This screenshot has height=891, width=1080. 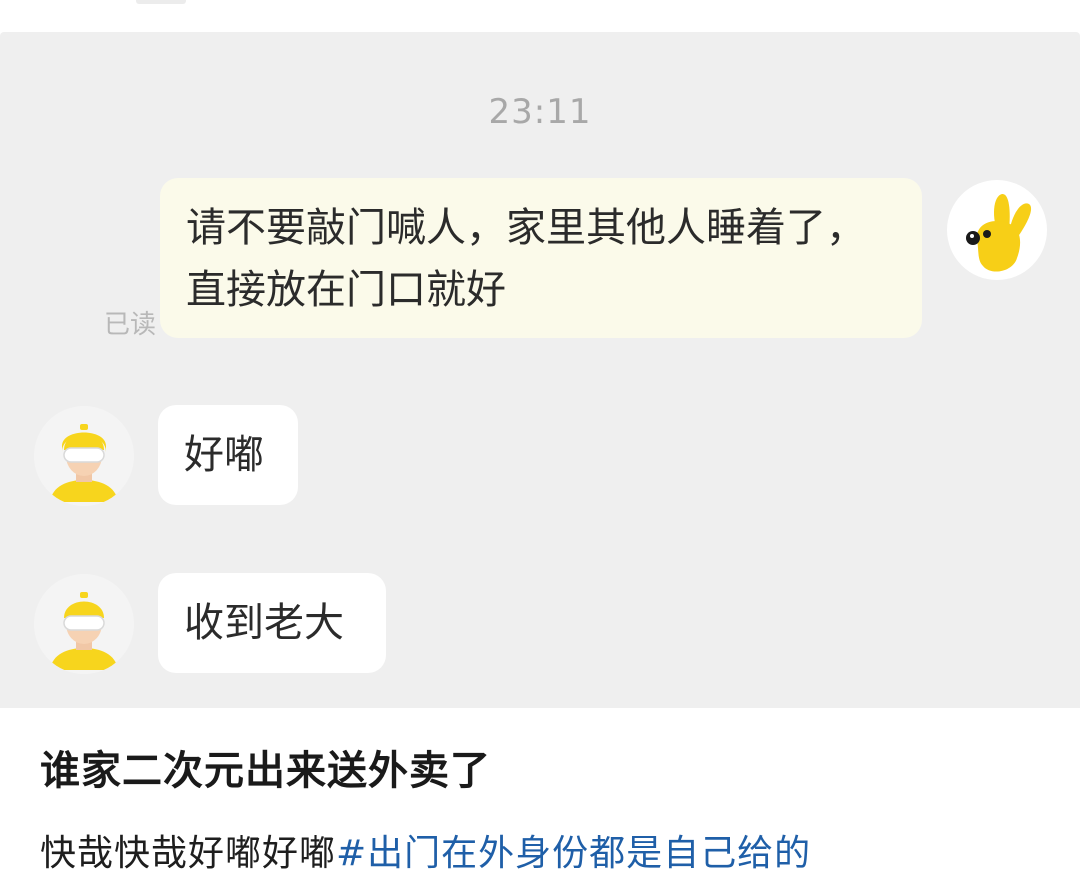 What do you see at coordinates (540, 112) in the screenshot?
I see `chat-timestamp: 23:11` at bounding box center [540, 112].